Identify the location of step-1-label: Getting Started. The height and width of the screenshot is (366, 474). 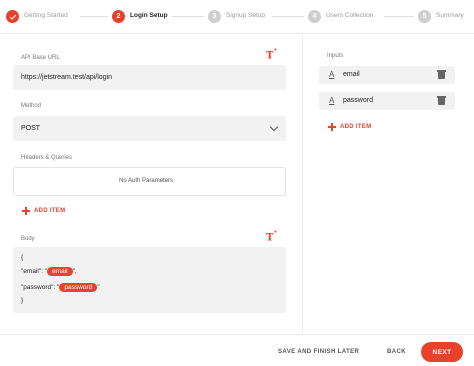
(46, 15).